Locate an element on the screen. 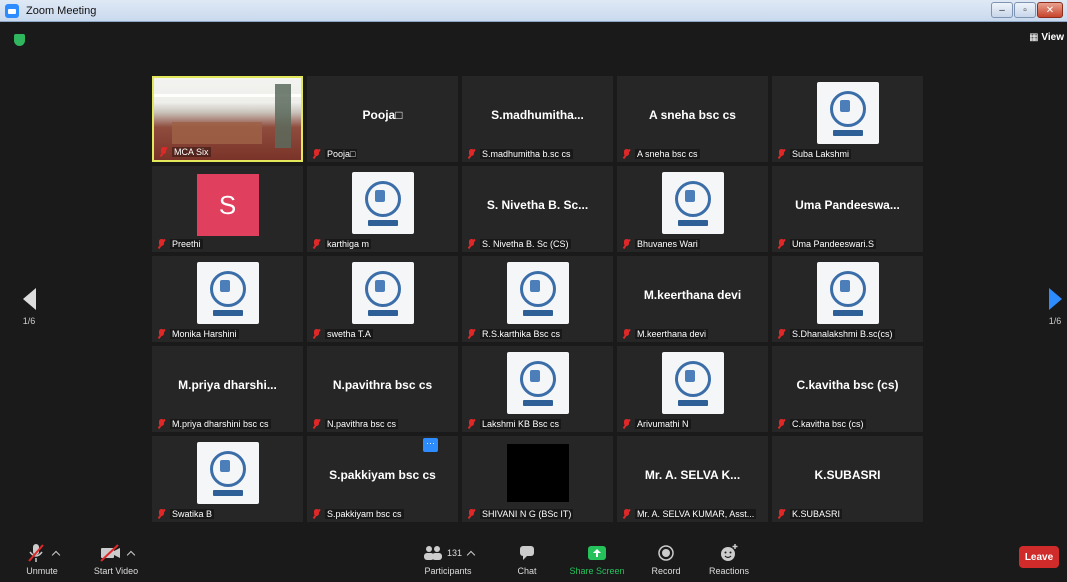 The image size is (1067, 582). participant-tile: swetha T.A is located at coordinates (382, 299).